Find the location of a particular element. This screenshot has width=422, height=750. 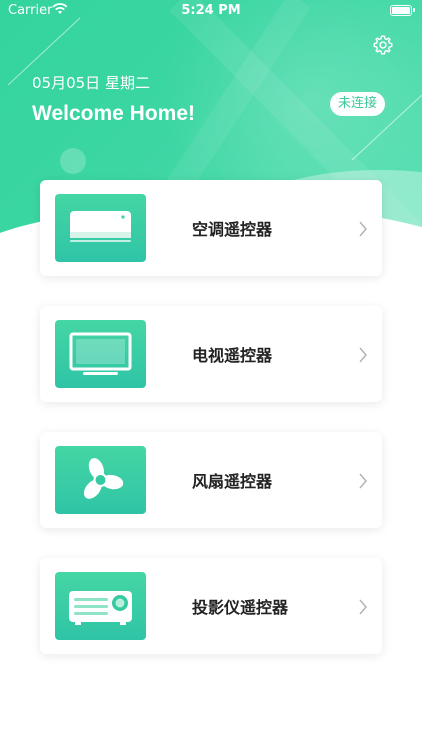

device-card-tv: 电视遥控器 is located at coordinates (211, 354).